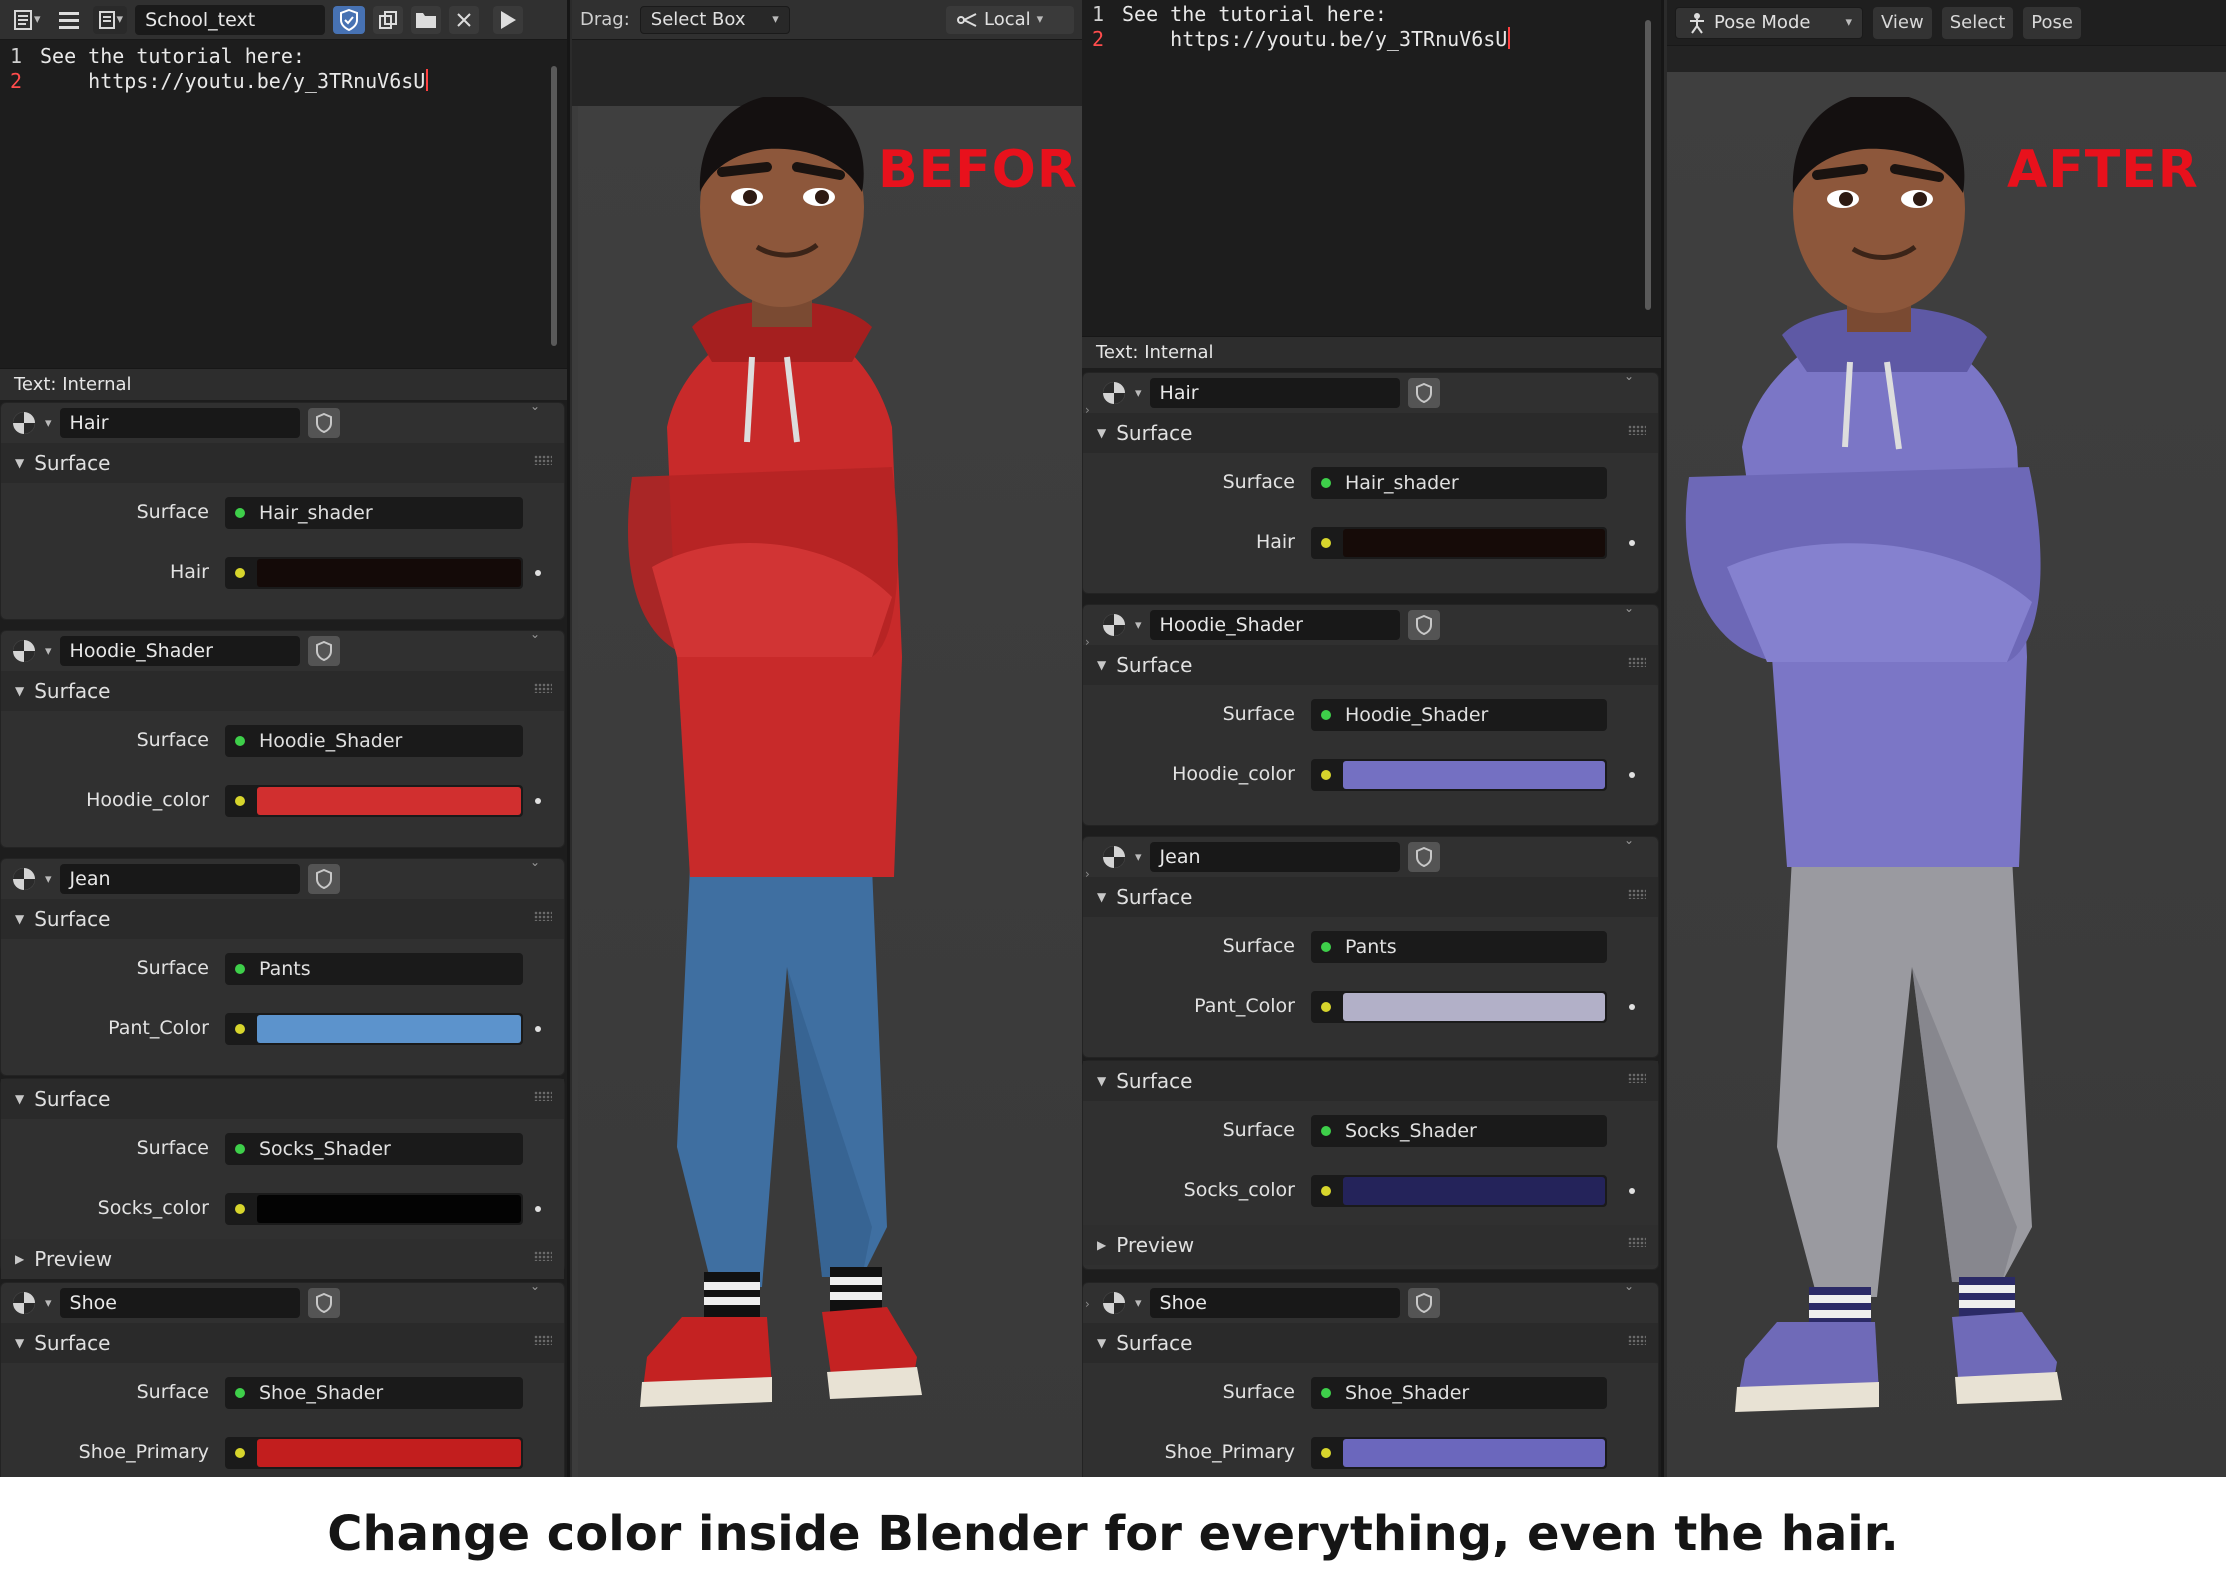 This screenshot has height=1590, width=2226. Describe the element at coordinates (69, 20) in the screenshot. I see `hamburger-menu-button` at that location.